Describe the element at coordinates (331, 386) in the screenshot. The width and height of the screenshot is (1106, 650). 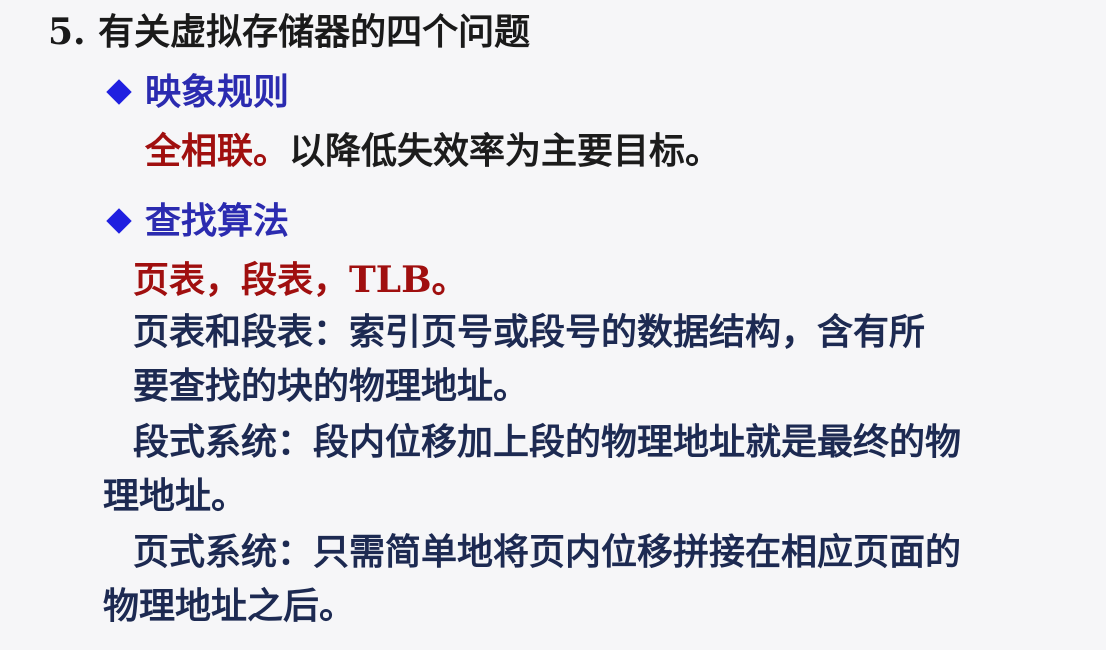
I see `paragraph-line: 要查找的块的物理地址。` at that location.